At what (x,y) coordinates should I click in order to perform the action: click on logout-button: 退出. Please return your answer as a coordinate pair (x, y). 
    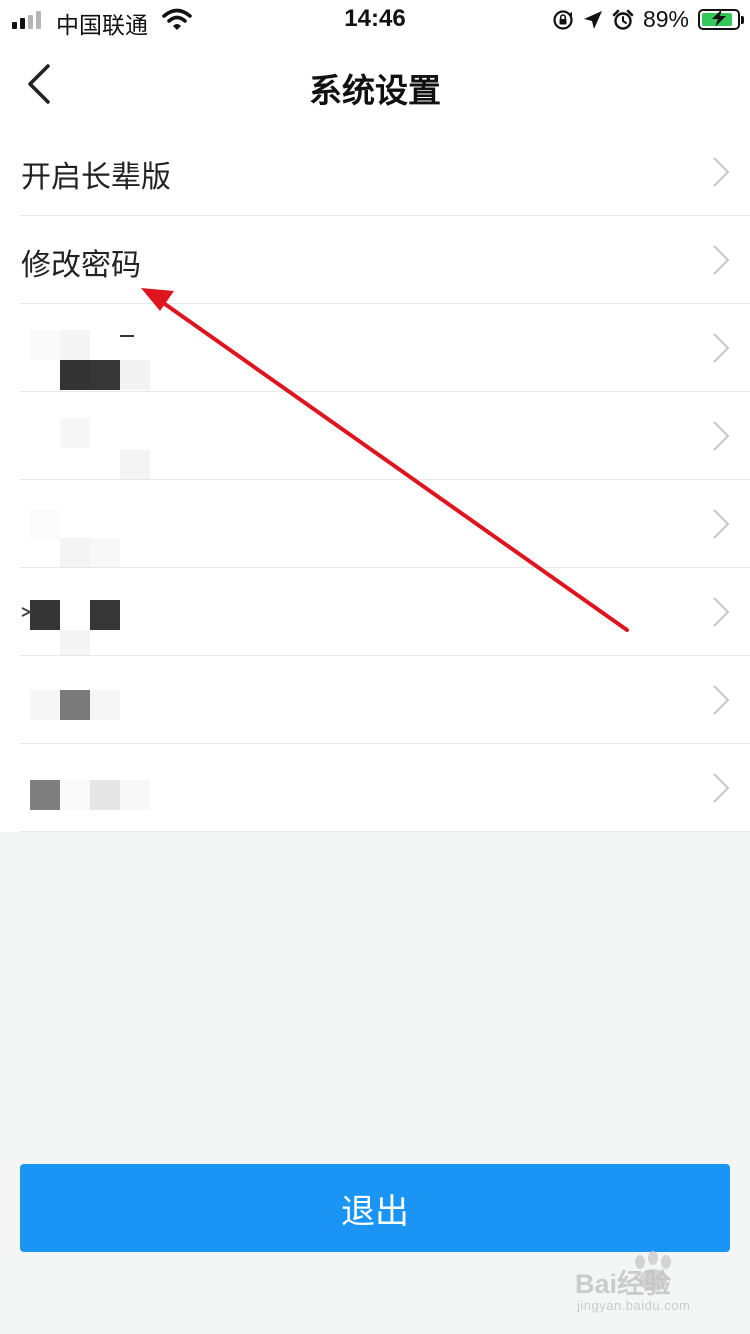
    Looking at the image, I should click on (375, 1208).